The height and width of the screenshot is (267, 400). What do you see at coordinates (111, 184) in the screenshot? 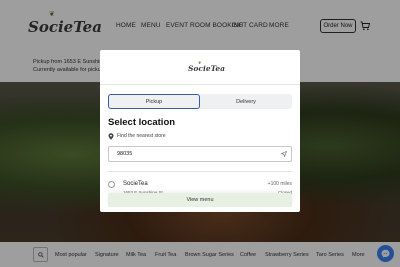
I see `store-radio` at bounding box center [111, 184].